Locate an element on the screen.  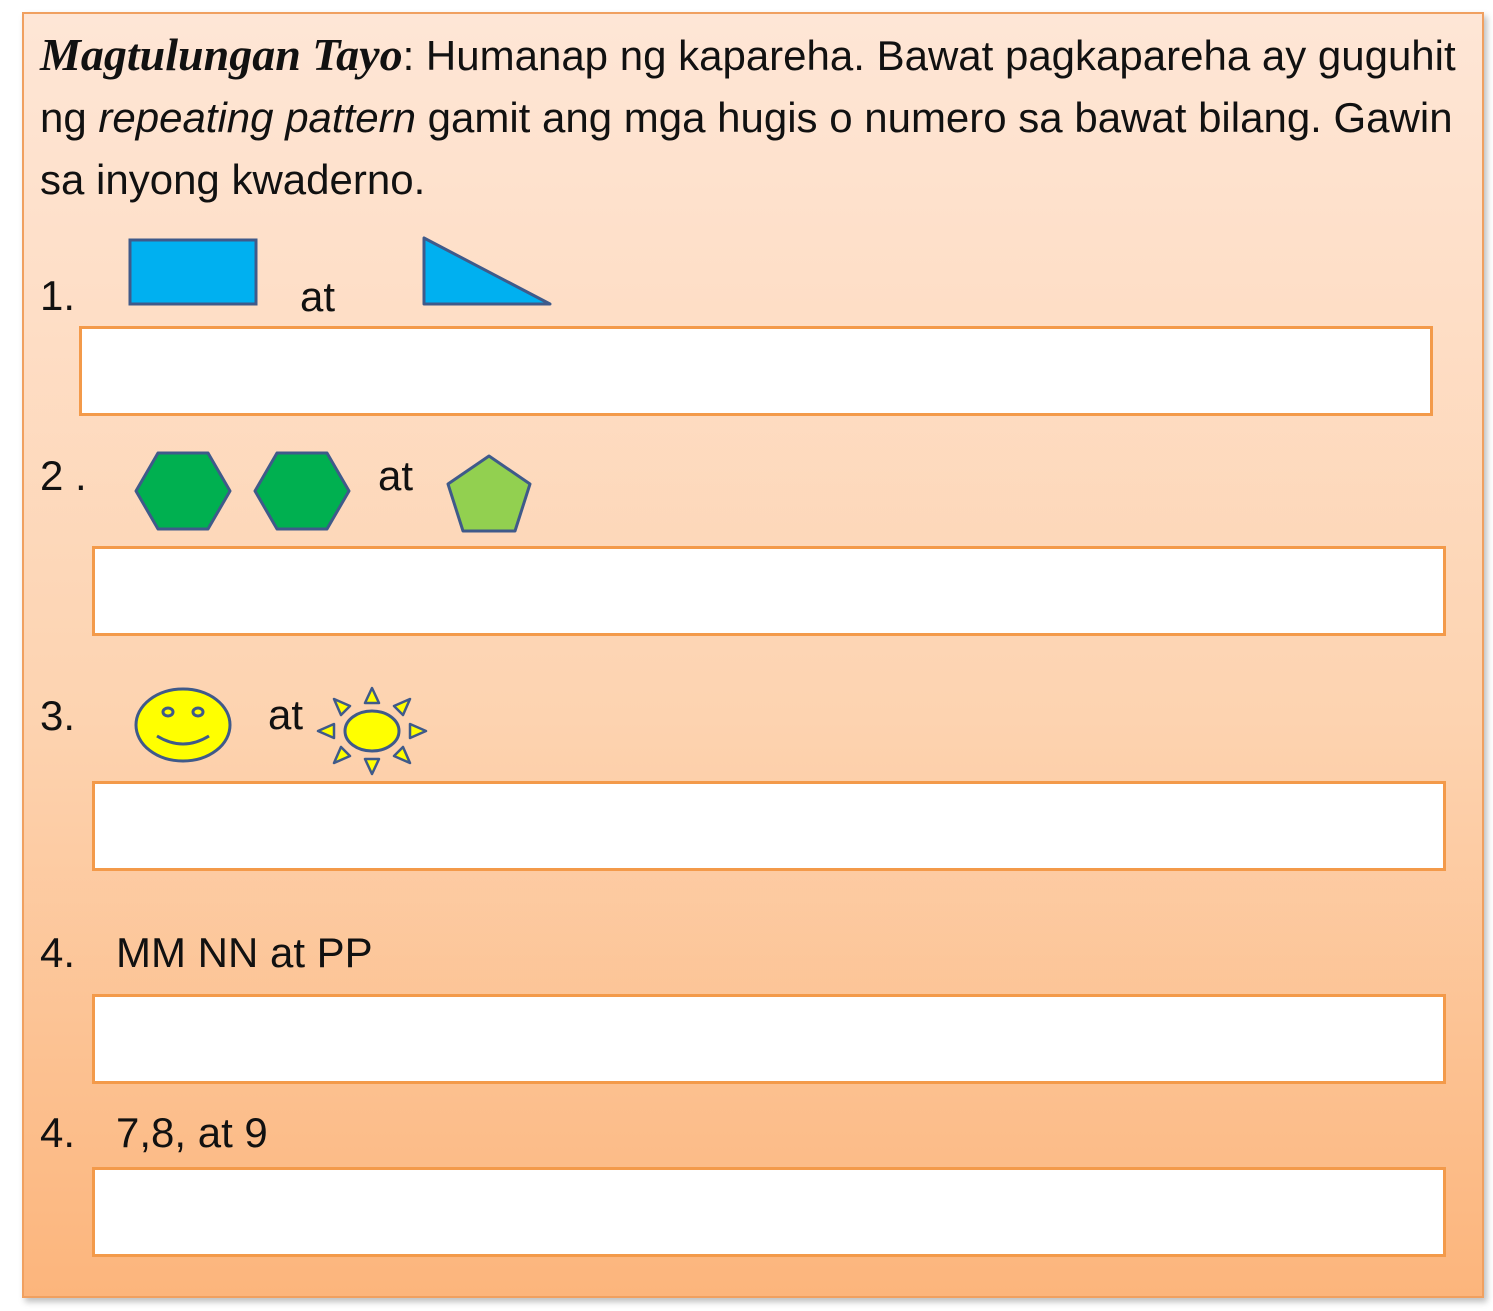
item-2-number: 2 . is located at coordinates (63, 475).